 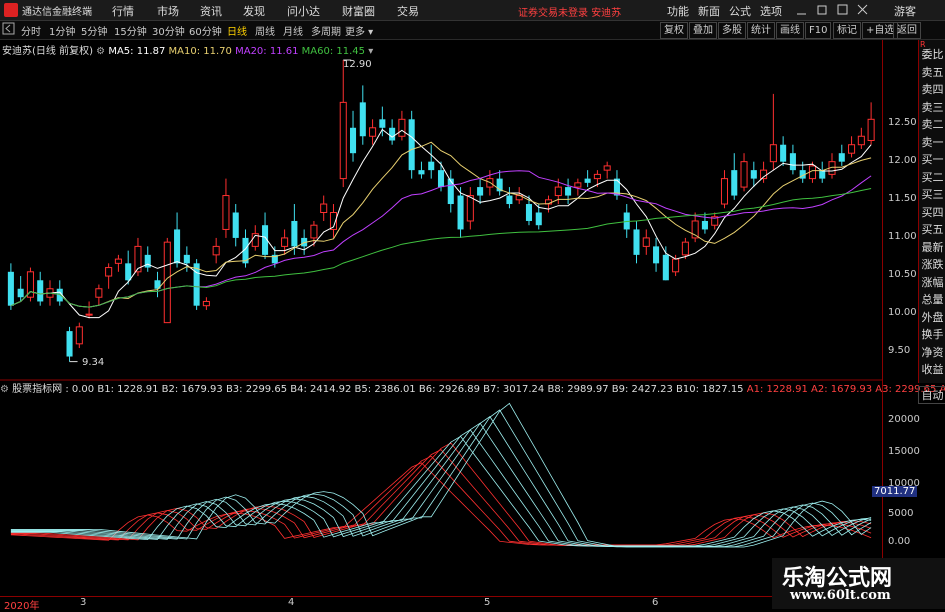 I want to click on indicator-settings-icon: ⚙, so click(x=4, y=389).